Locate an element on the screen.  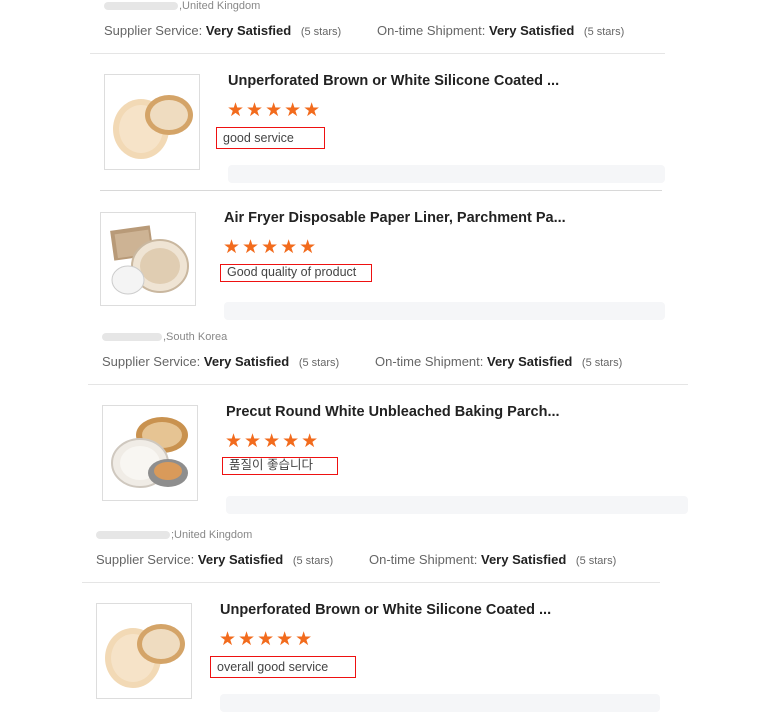
location-text: ;United Kingdom is located at coordinates (212, 535).